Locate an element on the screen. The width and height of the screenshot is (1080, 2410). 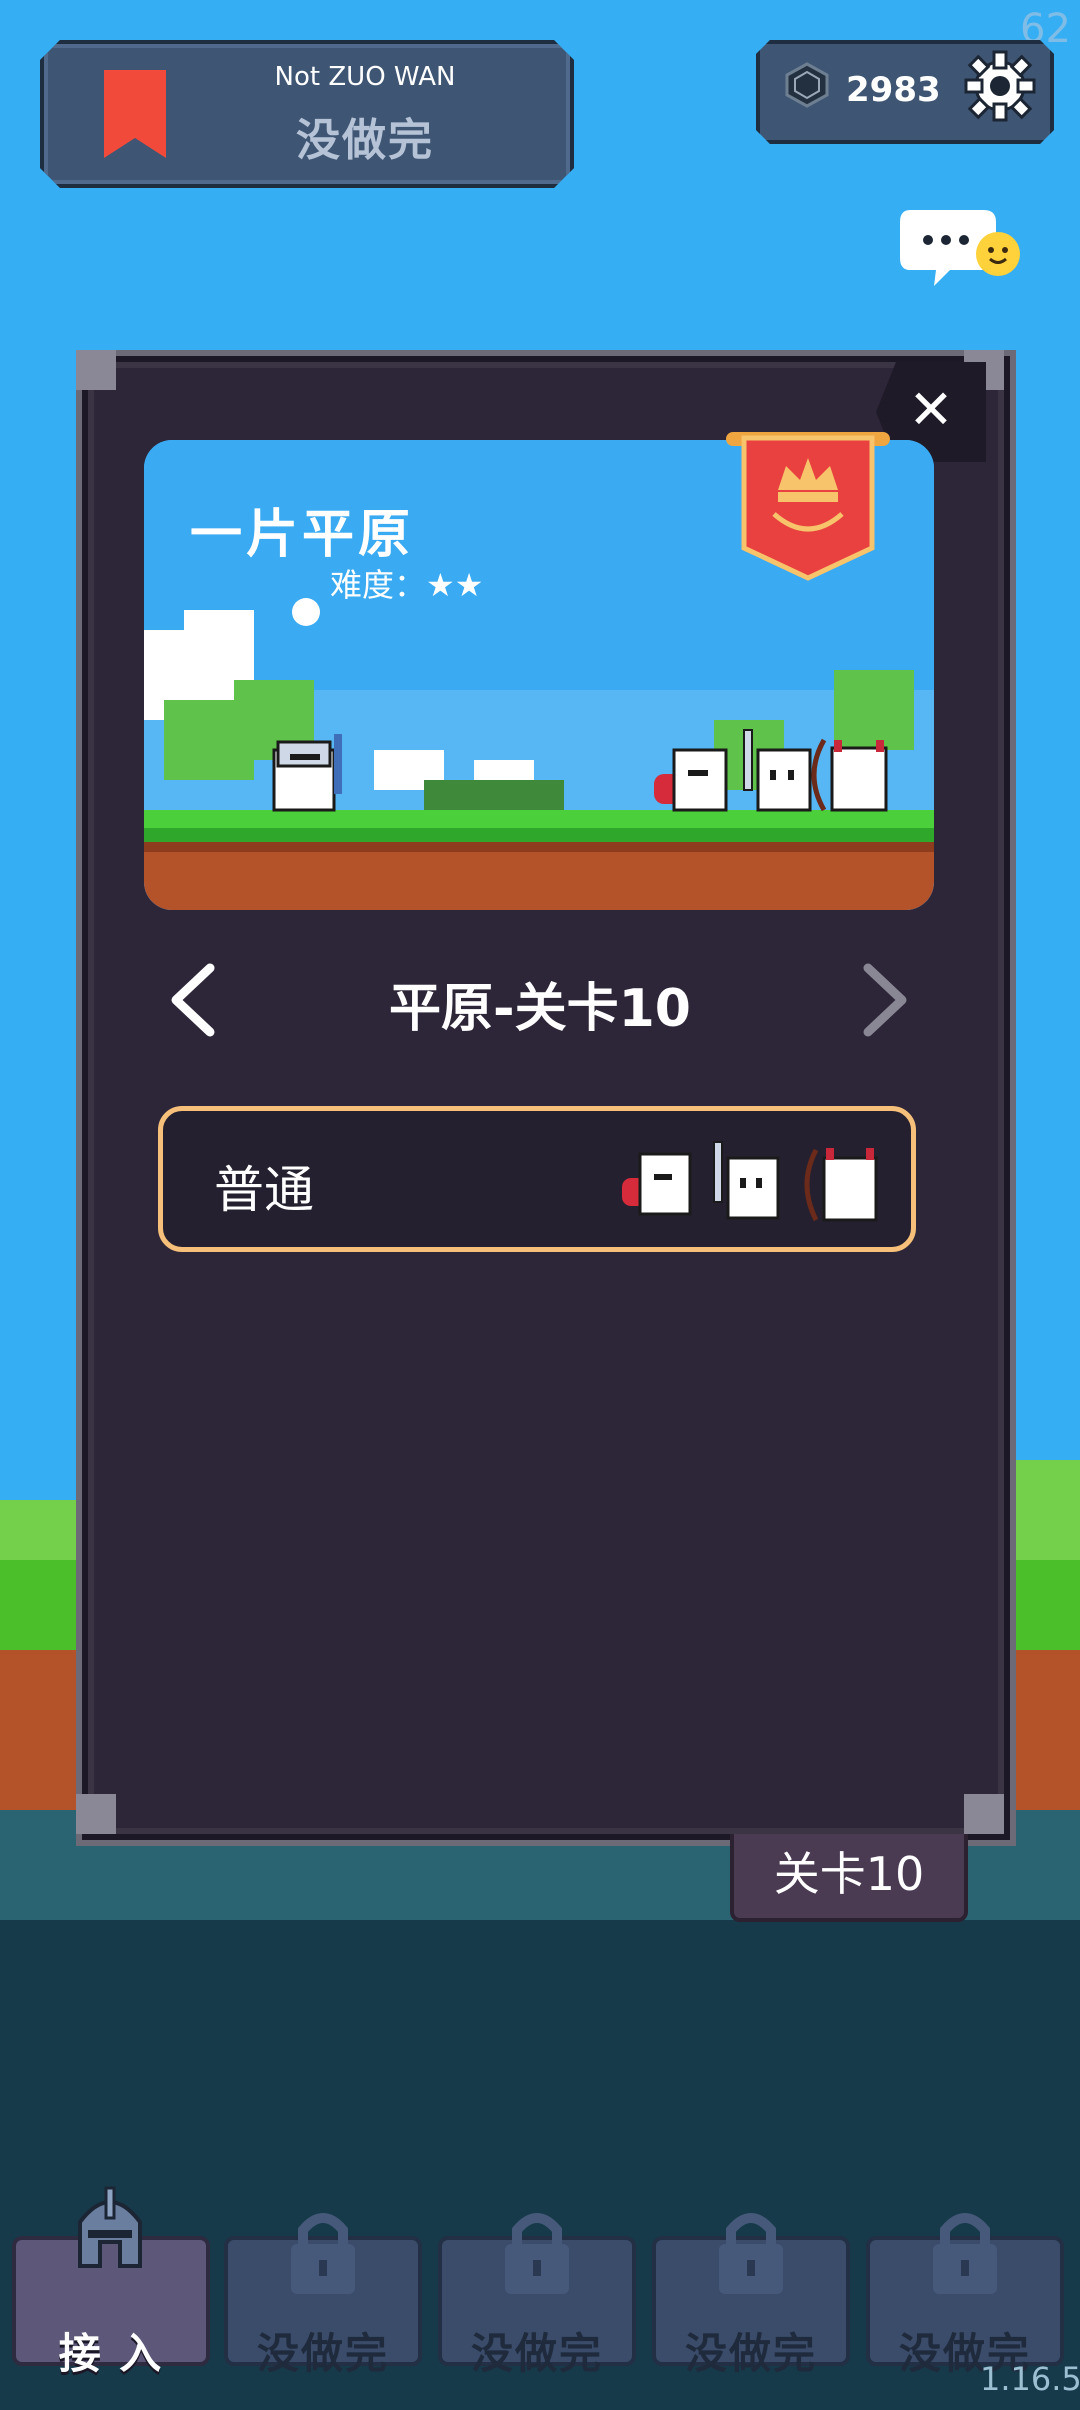
level-title: 平原-关卡10 is located at coordinates (540, 1009).